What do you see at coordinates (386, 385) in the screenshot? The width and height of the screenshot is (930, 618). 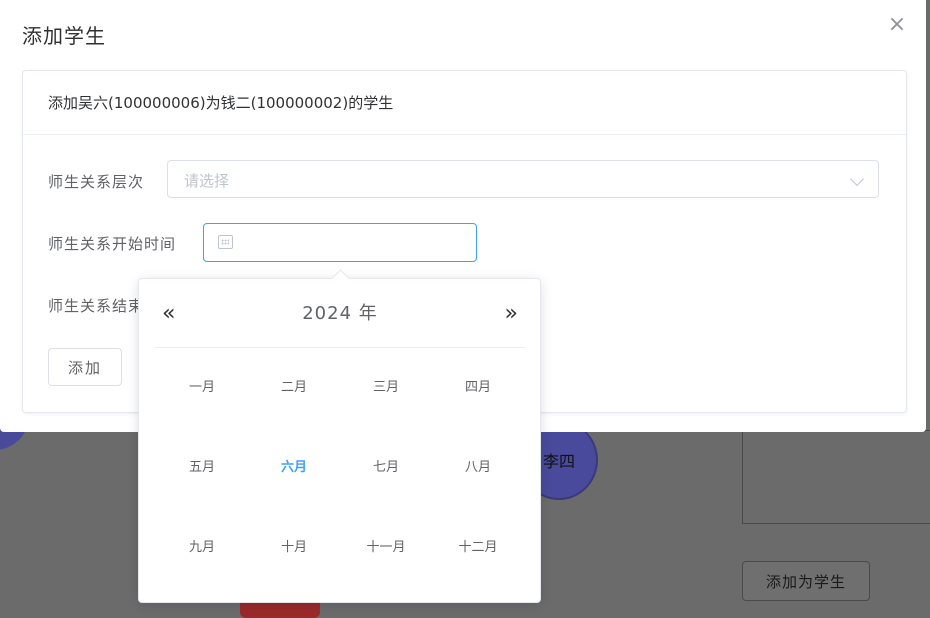 I see `month-cell: 三月` at bounding box center [386, 385].